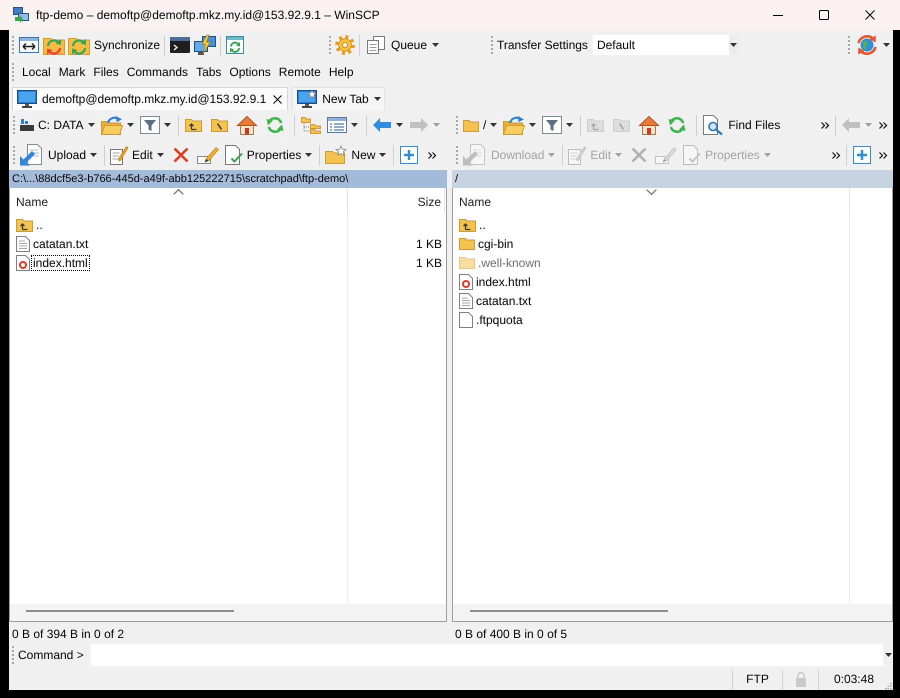  Describe the element at coordinates (867, 45) in the screenshot. I see `globe-arrows-icon` at that location.